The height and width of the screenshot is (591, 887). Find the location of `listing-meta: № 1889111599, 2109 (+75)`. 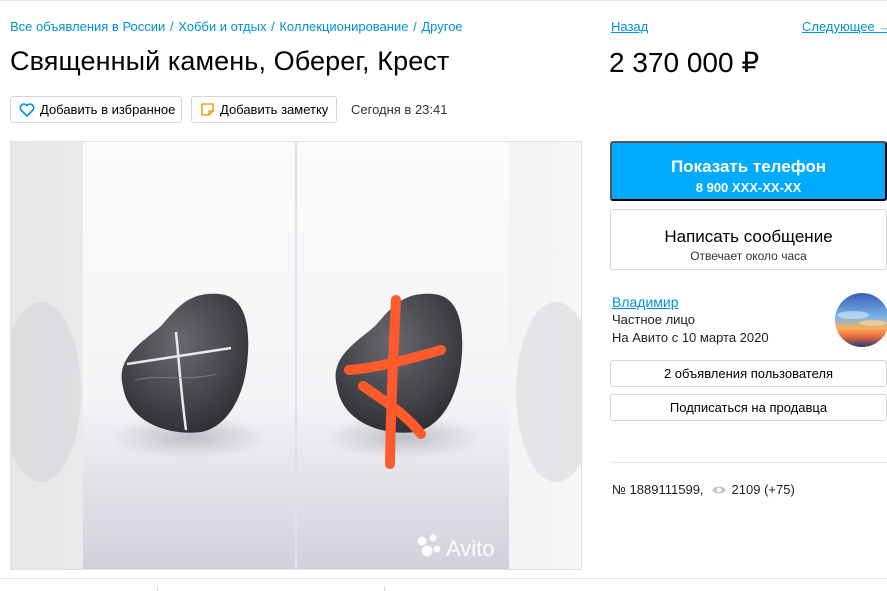

listing-meta: № 1889111599, 2109 (+75) is located at coordinates (703, 489).